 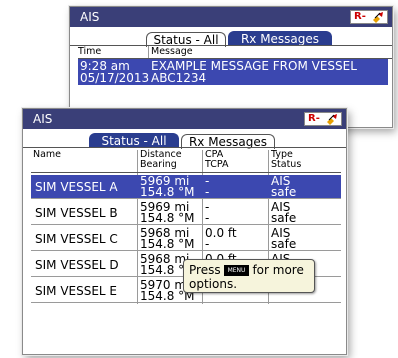 I want to click on hint-text-after: for more, so click(x=278, y=270).